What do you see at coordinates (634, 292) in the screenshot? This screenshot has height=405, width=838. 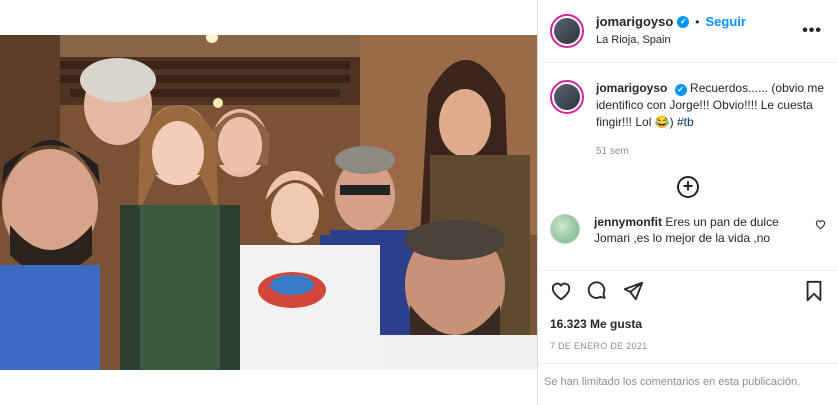 I see `share-paper-plane-icon` at bounding box center [634, 292].